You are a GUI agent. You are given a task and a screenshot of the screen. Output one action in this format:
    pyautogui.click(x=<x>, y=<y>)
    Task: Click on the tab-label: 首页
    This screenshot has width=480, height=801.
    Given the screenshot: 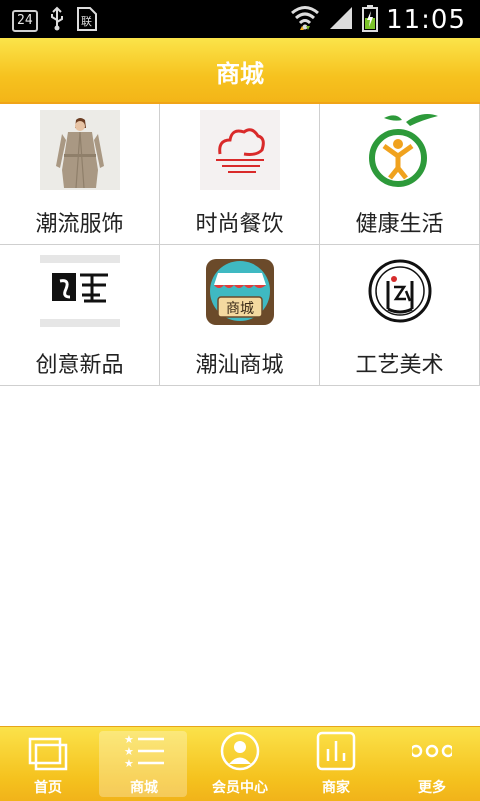 What is the action you would take?
    pyautogui.click(x=48, y=788)
    